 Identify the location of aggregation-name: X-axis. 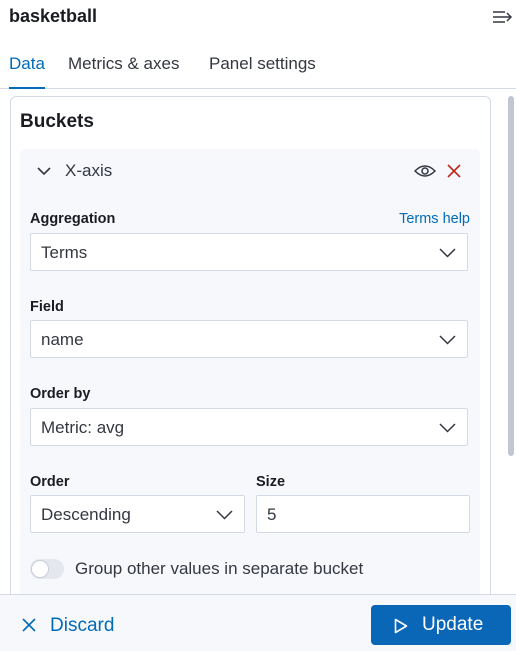
(89, 170).